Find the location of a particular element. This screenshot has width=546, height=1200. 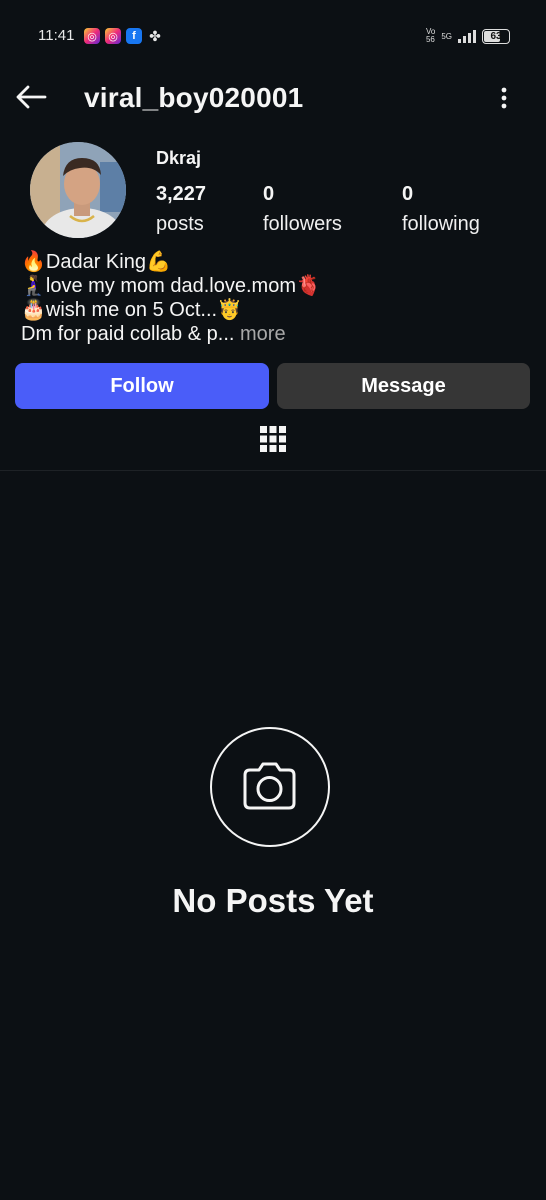

posts-label: posts is located at coordinates (180, 224).